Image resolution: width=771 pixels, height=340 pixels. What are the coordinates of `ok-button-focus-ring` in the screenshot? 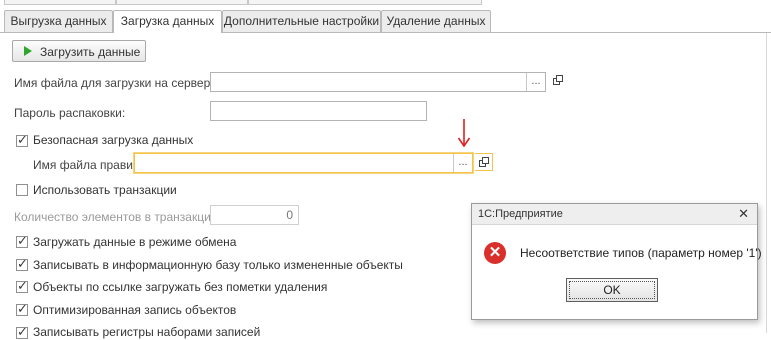 It's located at (612, 290).